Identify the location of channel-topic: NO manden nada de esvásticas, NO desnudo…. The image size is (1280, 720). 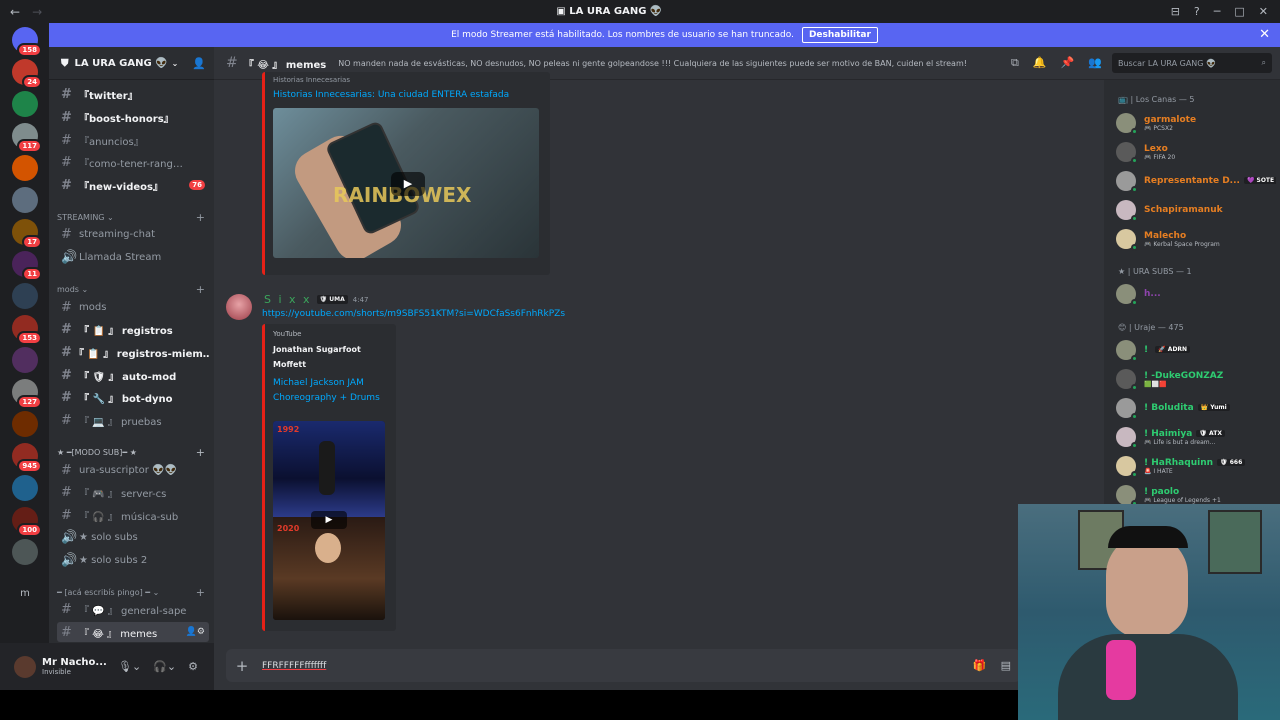
(652, 63).